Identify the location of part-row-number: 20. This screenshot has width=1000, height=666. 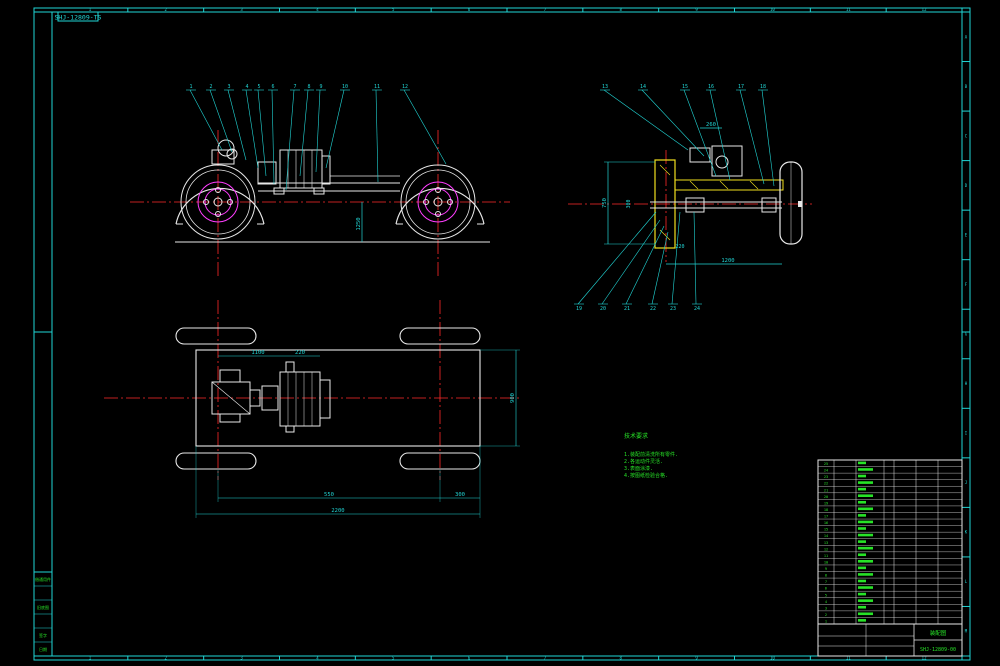
(826, 497).